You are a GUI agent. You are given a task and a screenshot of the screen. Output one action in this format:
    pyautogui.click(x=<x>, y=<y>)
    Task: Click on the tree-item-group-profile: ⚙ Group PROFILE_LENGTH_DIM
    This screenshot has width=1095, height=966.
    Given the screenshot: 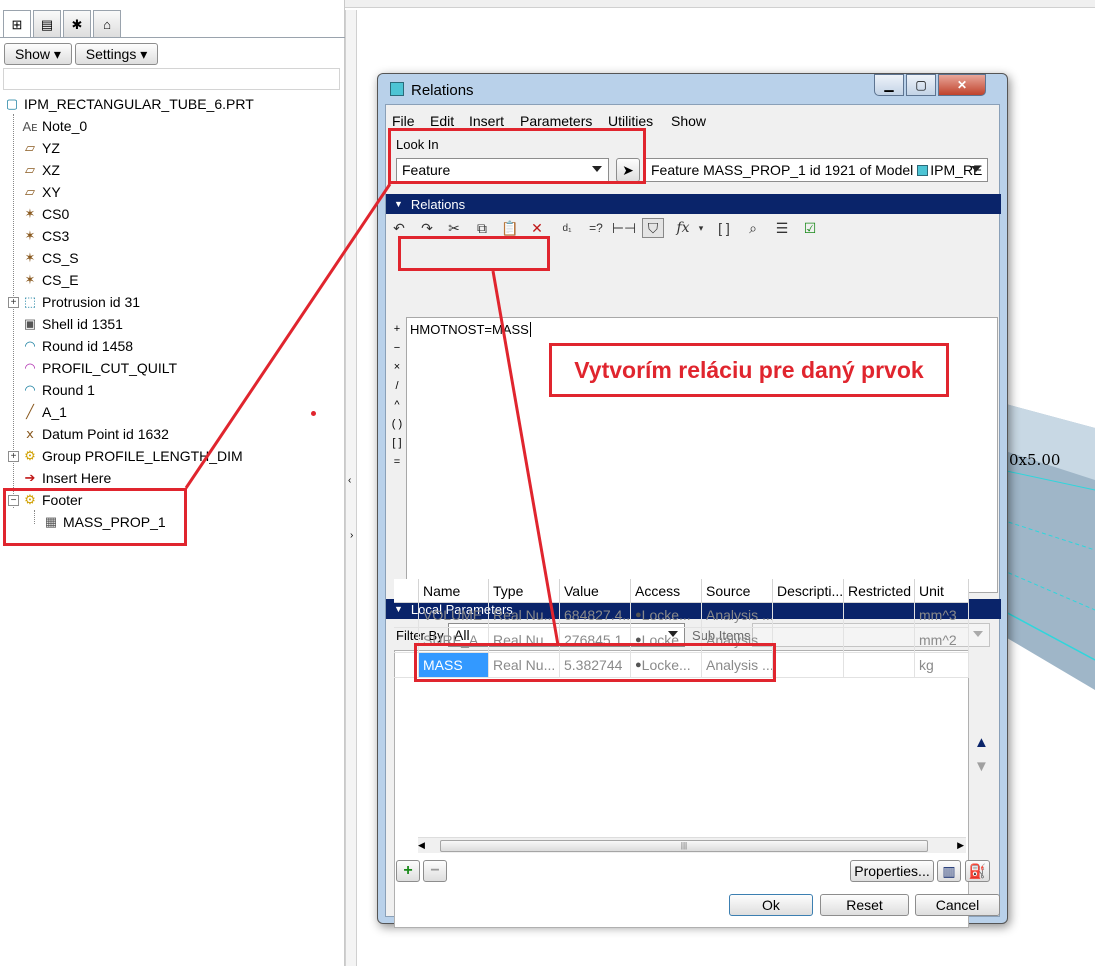 What is the action you would take?
    pyautogui.click(x=132, y=456)
    